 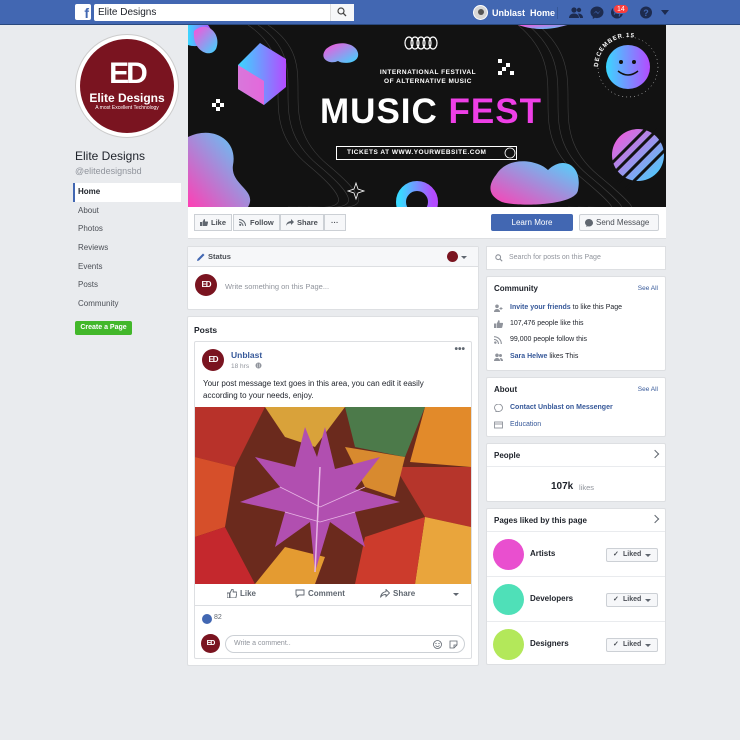 What do you see at coordinates (300, 593) in the screenshot?
I see `comment-icon` at bounding box center [300, 593].